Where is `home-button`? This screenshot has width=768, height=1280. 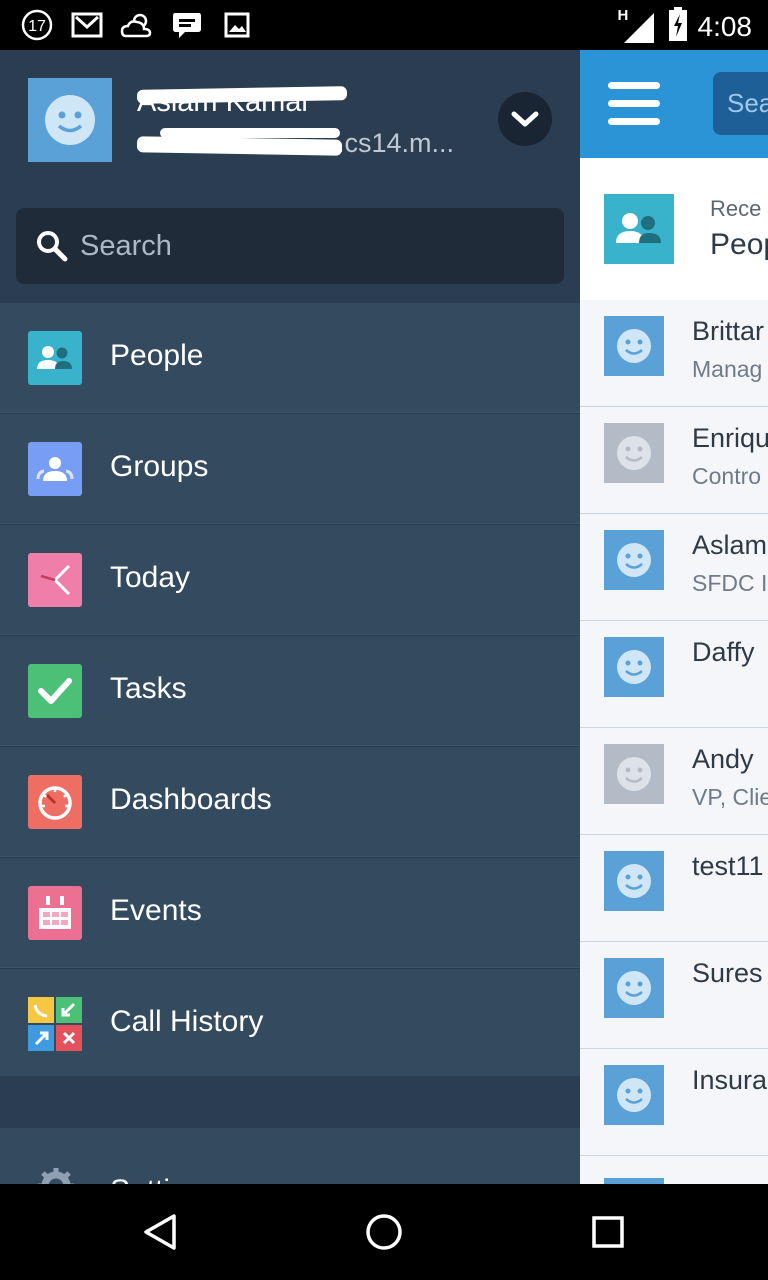
home-button is located at coordinates (384, 1232).